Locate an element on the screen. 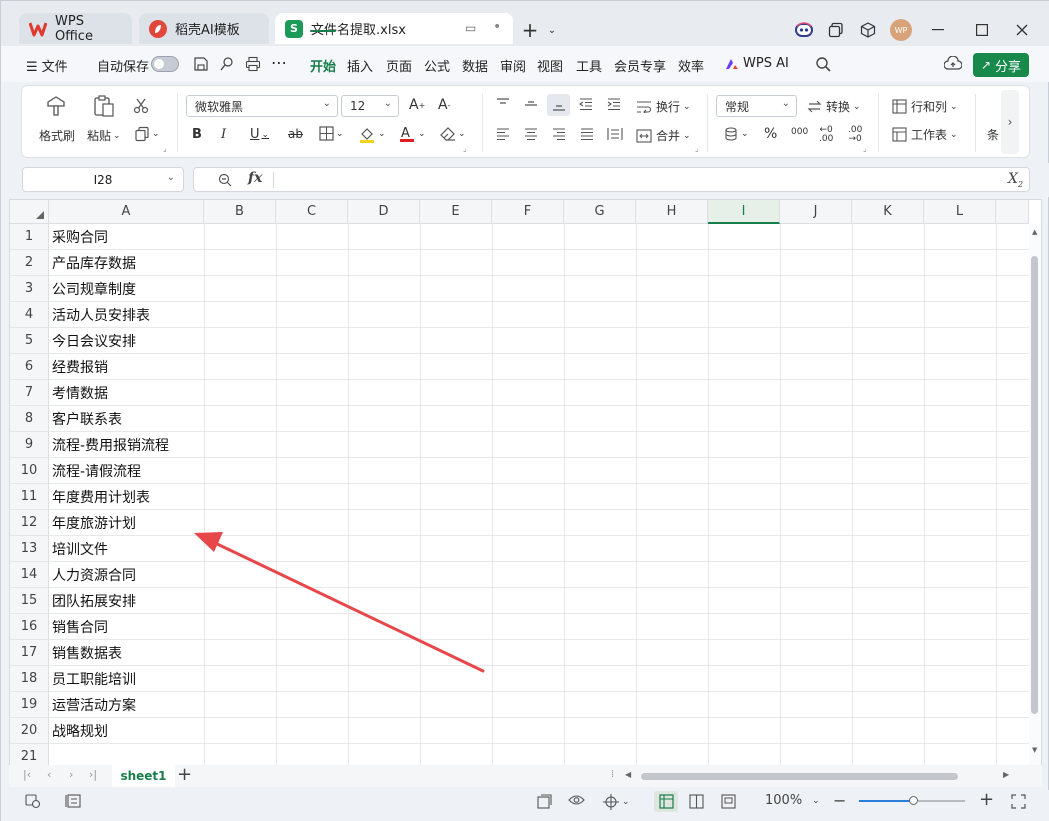 The height and width of the screenshot is (821, 1049). zoom-slider-fill is located at coordinates (886, 801).